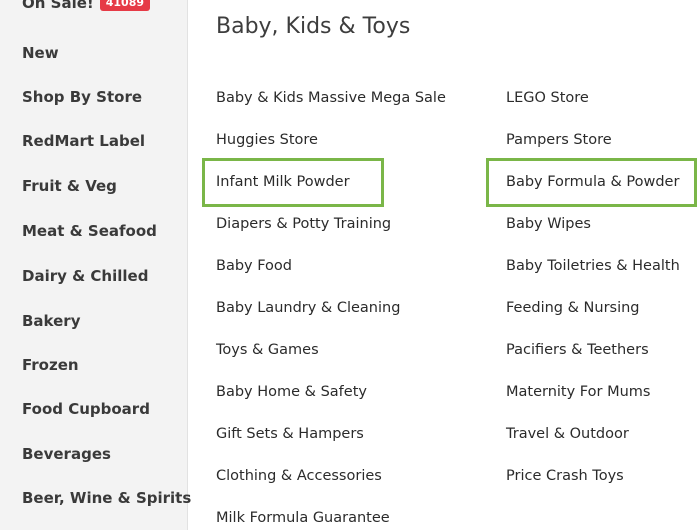 Image resolution: width=697 pixels, height=530 pixels. What do you see at coordinates (573, 308) in the screenshot?
I see `category-link-feeding-nursing: Feeding & Nursing` at bounding box center [573, 308].